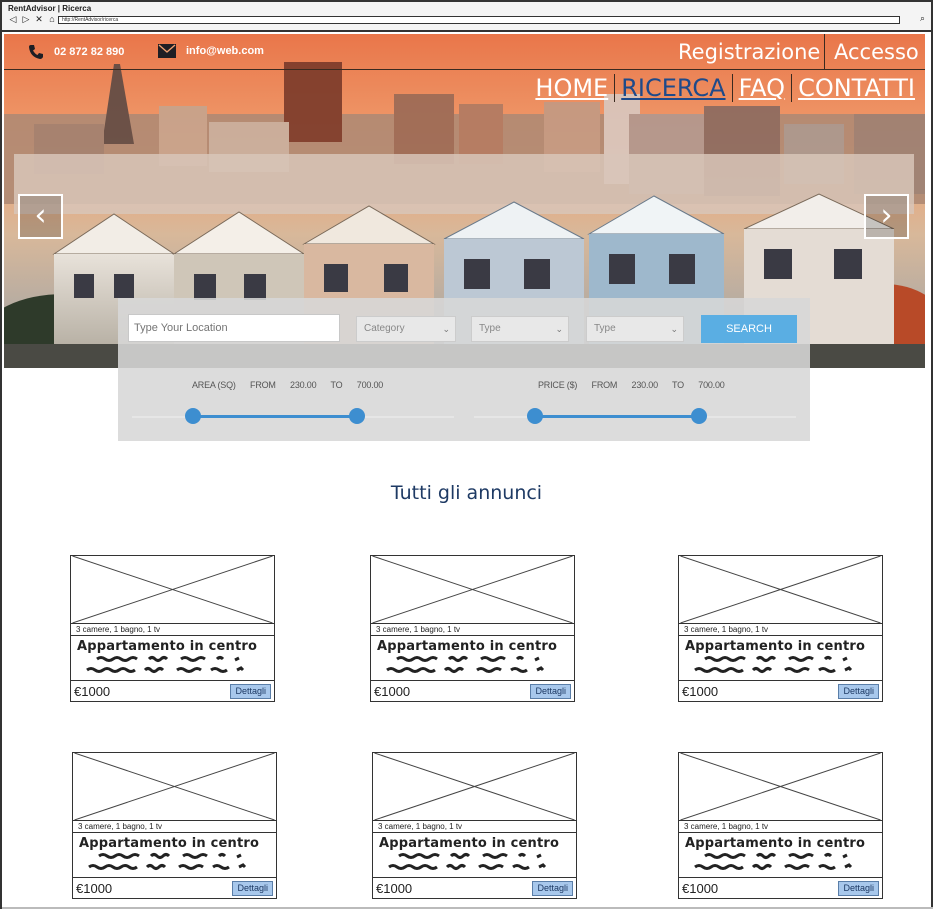 This screenshot has width=933, height=909. I want to click on nav-ricerca: RICERCA, so click(672, 88).